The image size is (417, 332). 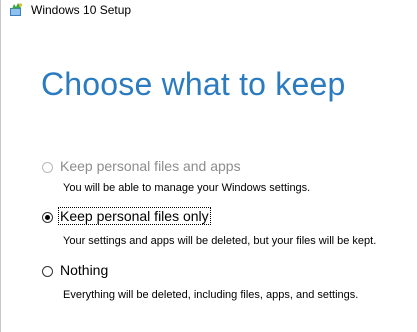 I want to click on radio-selected-dot, so click(x=47, y=217).